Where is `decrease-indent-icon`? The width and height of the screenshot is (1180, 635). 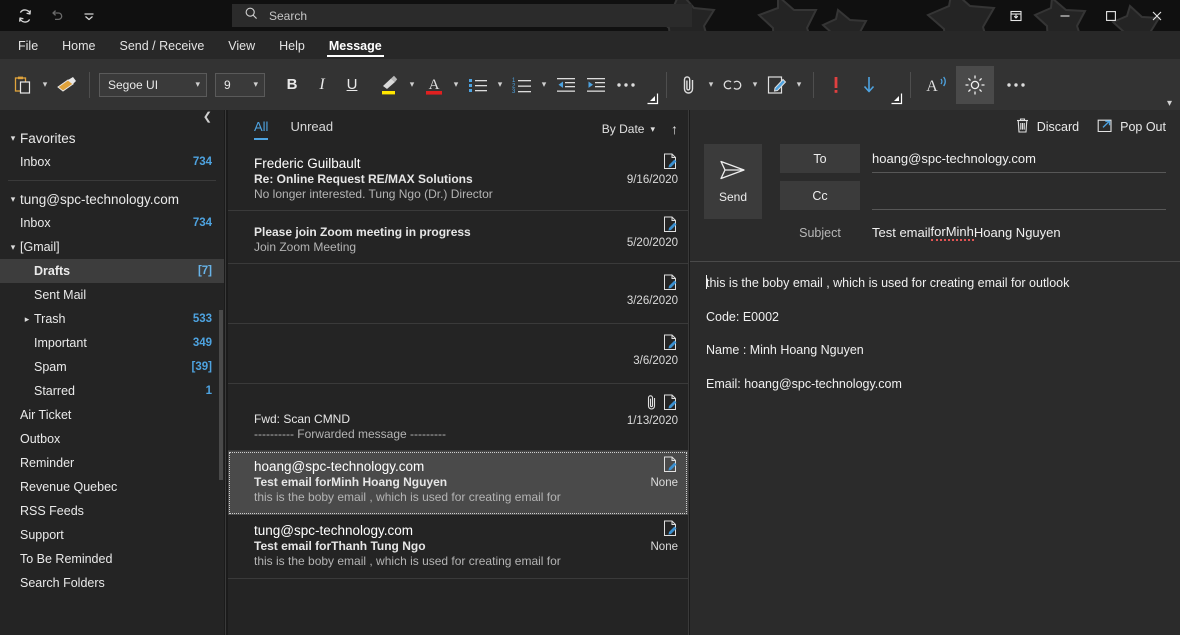 decrease-indent-icon is located at coordinates (566, 85).